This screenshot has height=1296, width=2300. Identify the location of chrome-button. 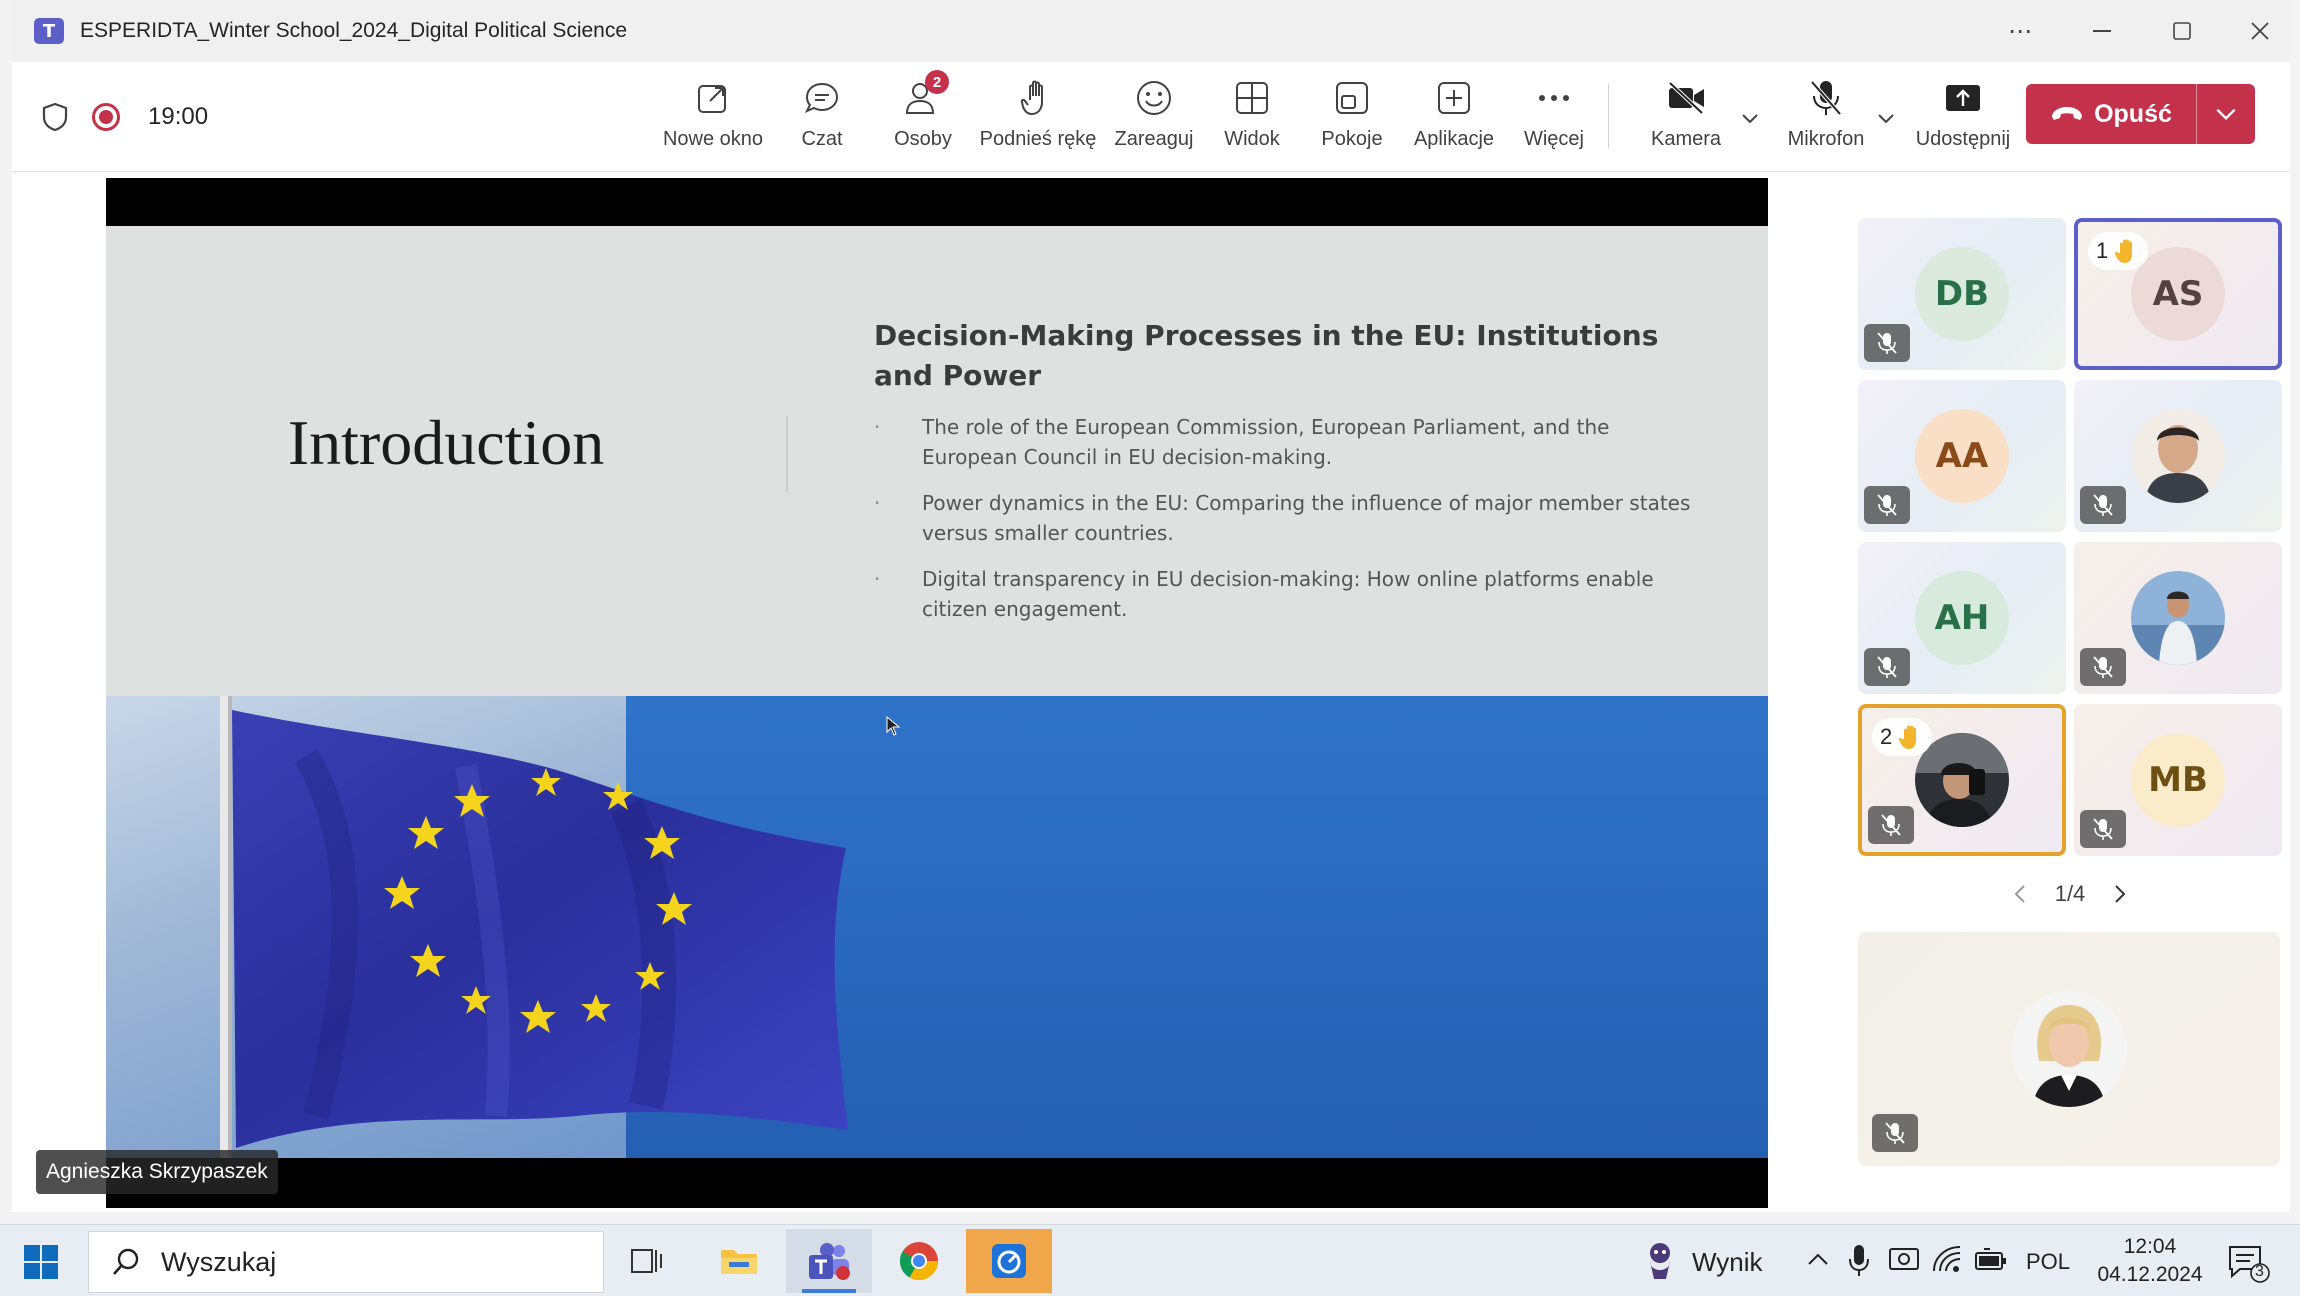
(919, 1261).